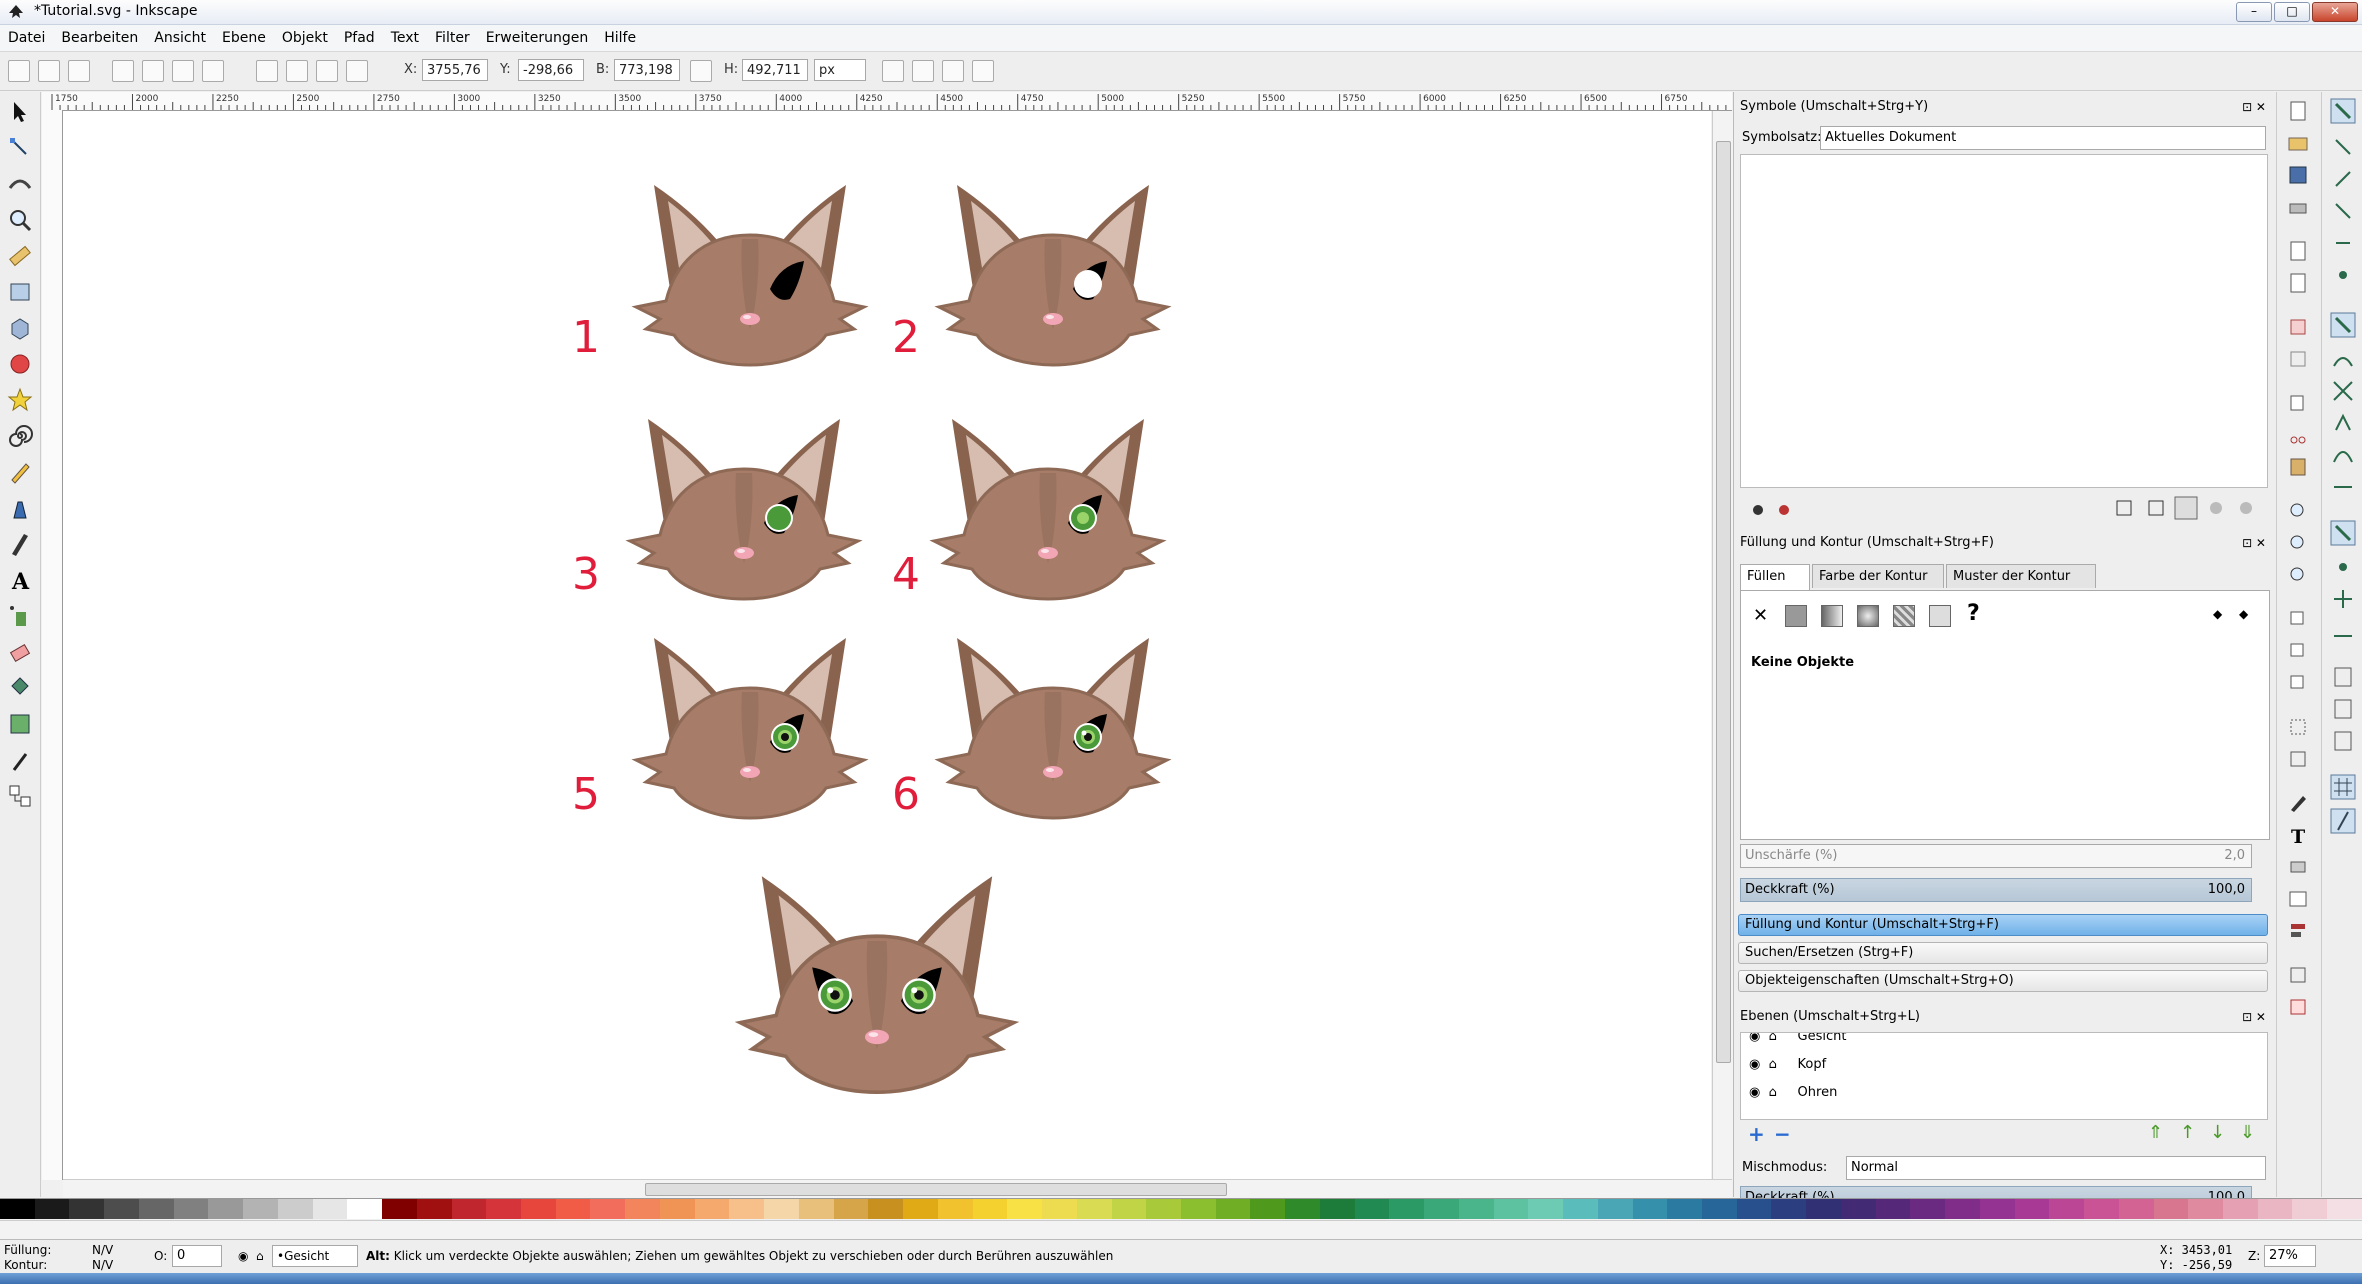  Describe the element at coordinates (2298, 359) in the screenshot. I see `redo-icon` at that location.